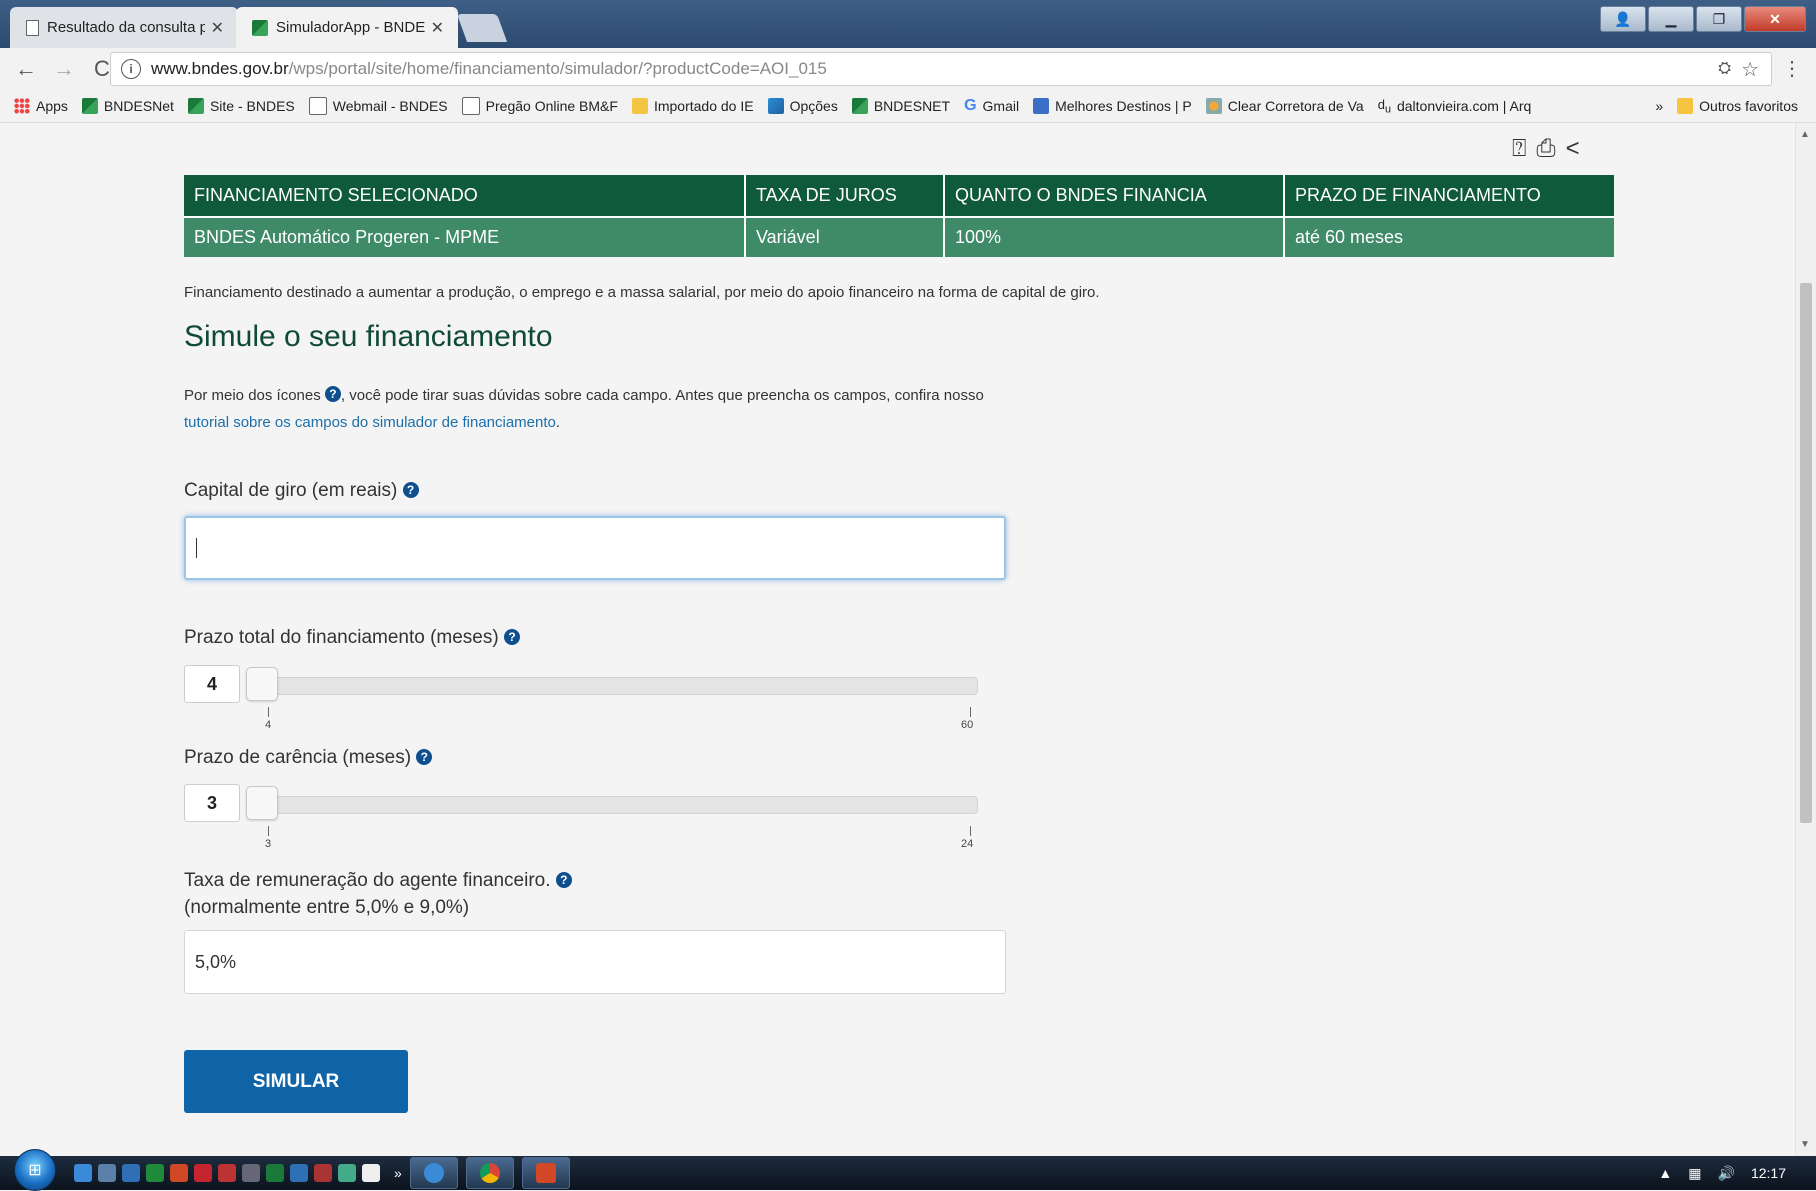 This screenshot has height=1191, width=1816. Describe the element at coordinates (1001, 106) in the screenshot. I see `bookmark-label: Gmail` at that location.